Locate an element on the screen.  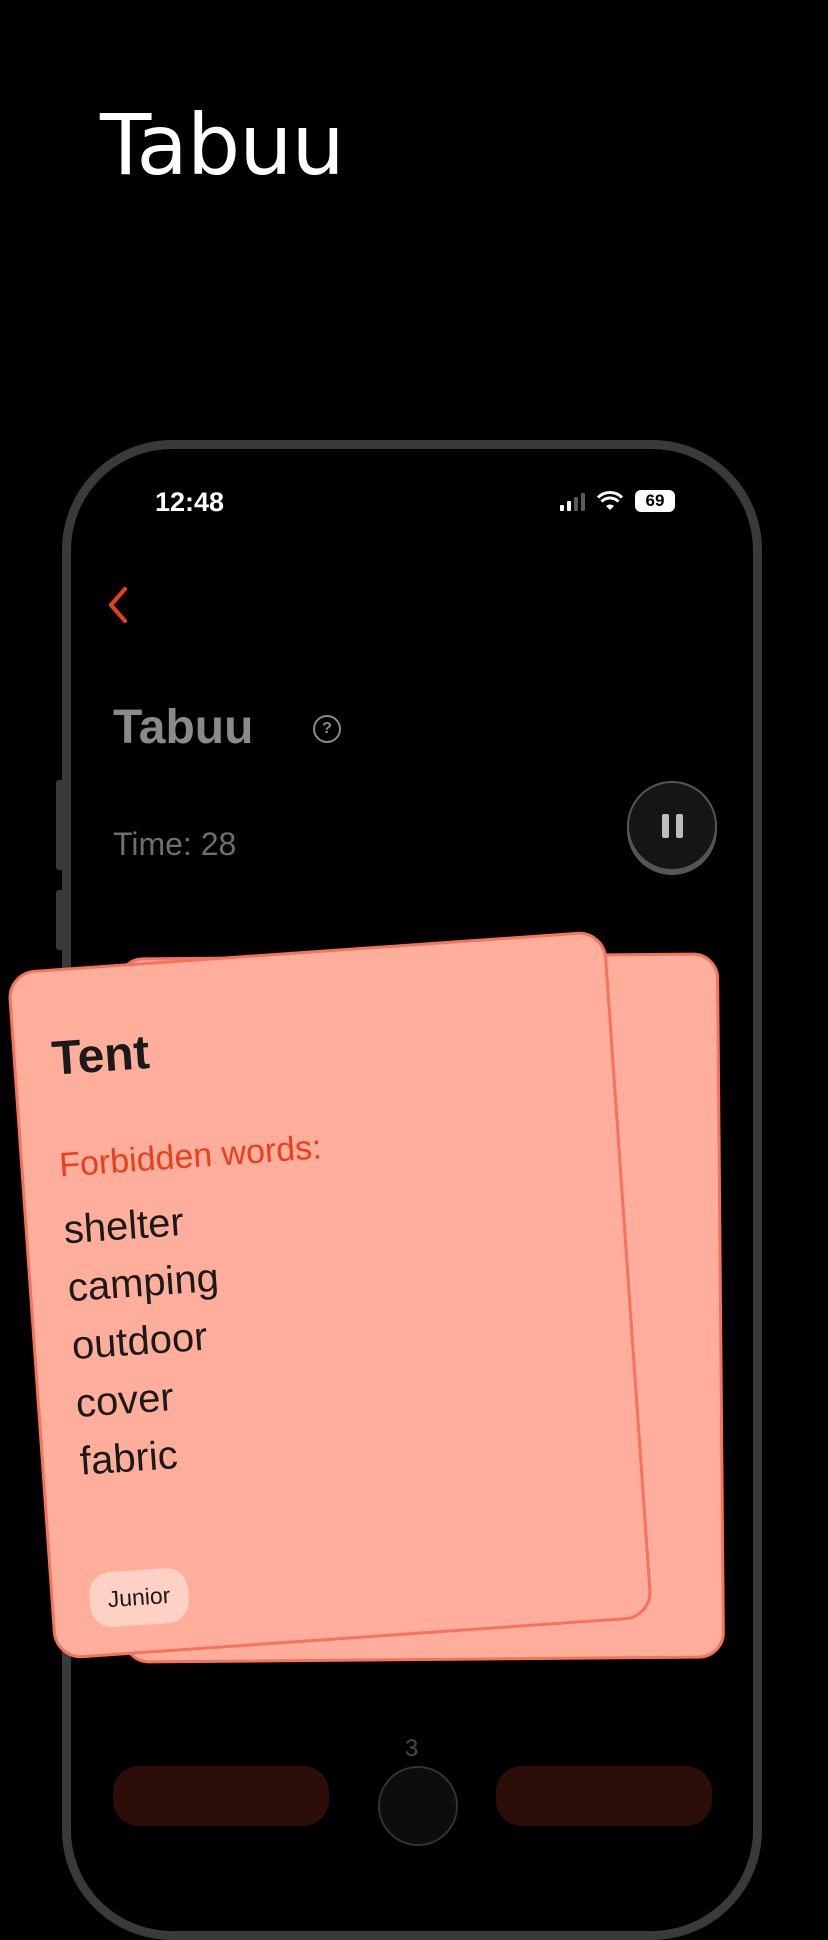
cellular-signal-icon is located at coordinates (572, 501).